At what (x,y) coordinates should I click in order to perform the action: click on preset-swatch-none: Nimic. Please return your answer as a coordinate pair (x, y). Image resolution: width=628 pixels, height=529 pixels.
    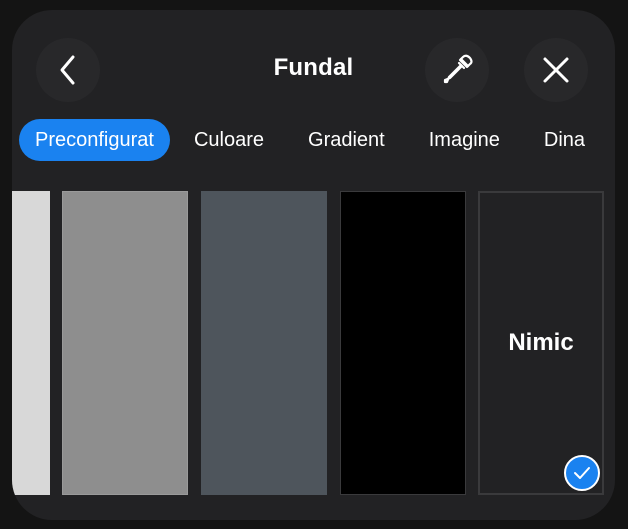
    Looking at the image, I should click on (541, 343).